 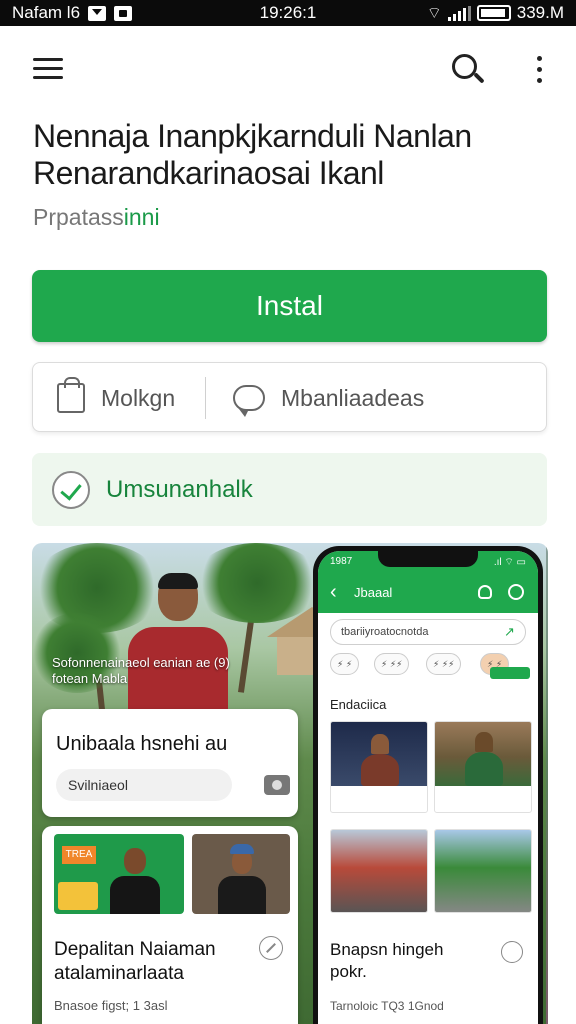 I want to click on chip: ⚡ ⚡, so click(x=345, y=664).